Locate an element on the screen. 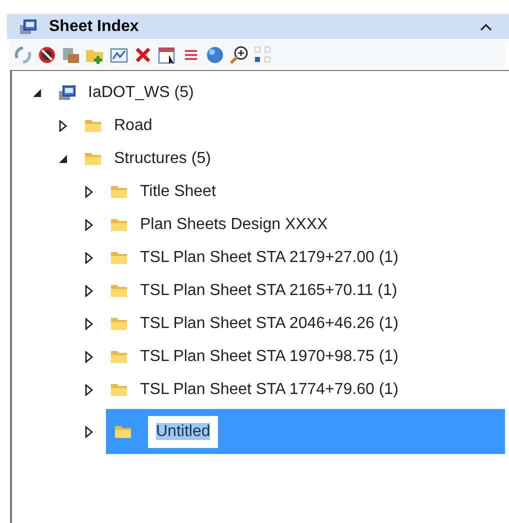 This screenshot has width=509, height=523. sphere-icon is located at coordinates (215, 55).